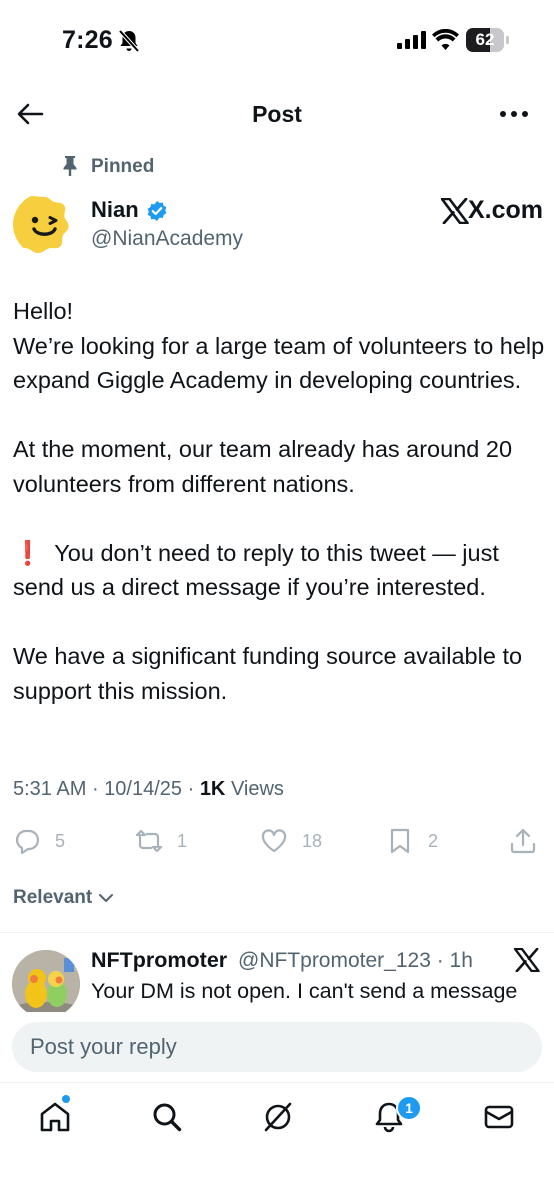 The image size is (554, 1201). Describe the element at coordinates (43, 311) in the screenshot. I see `post-line-greeting: Hello!` at that location.